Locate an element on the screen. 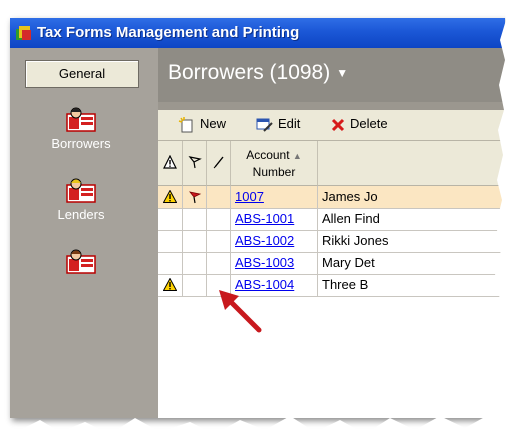 This screenshot has height=440, width=515. edit-icon is located at coordinates (264, 125).